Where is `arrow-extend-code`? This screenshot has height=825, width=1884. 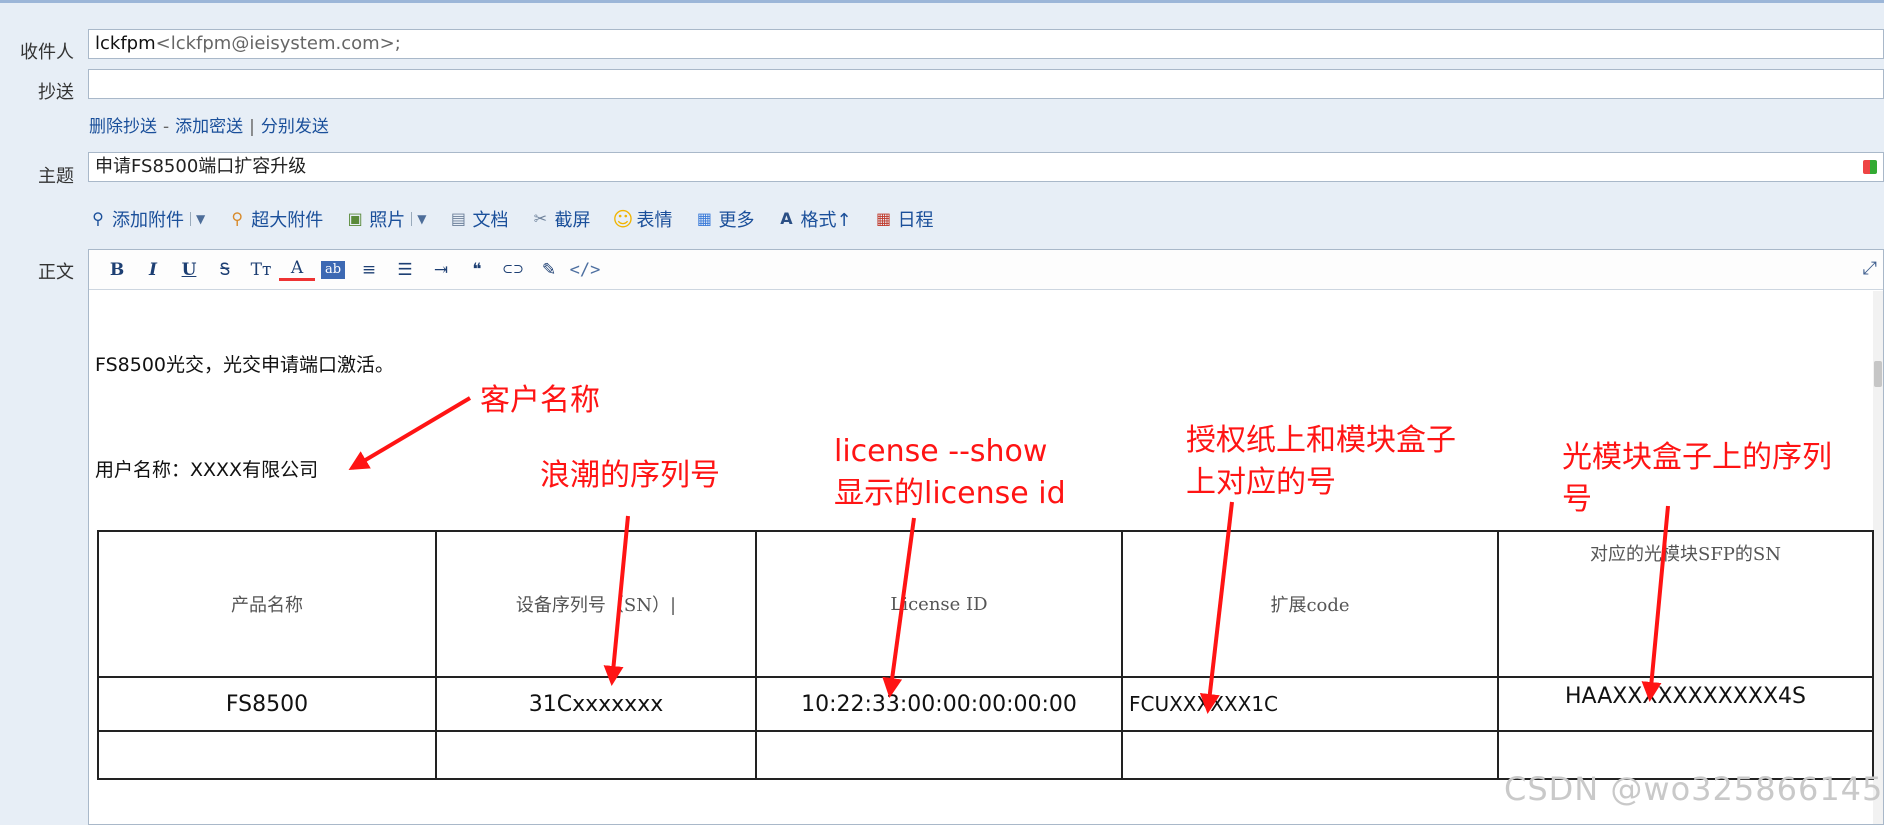
arrow-extend-code is located at coordinates (1216, 607).